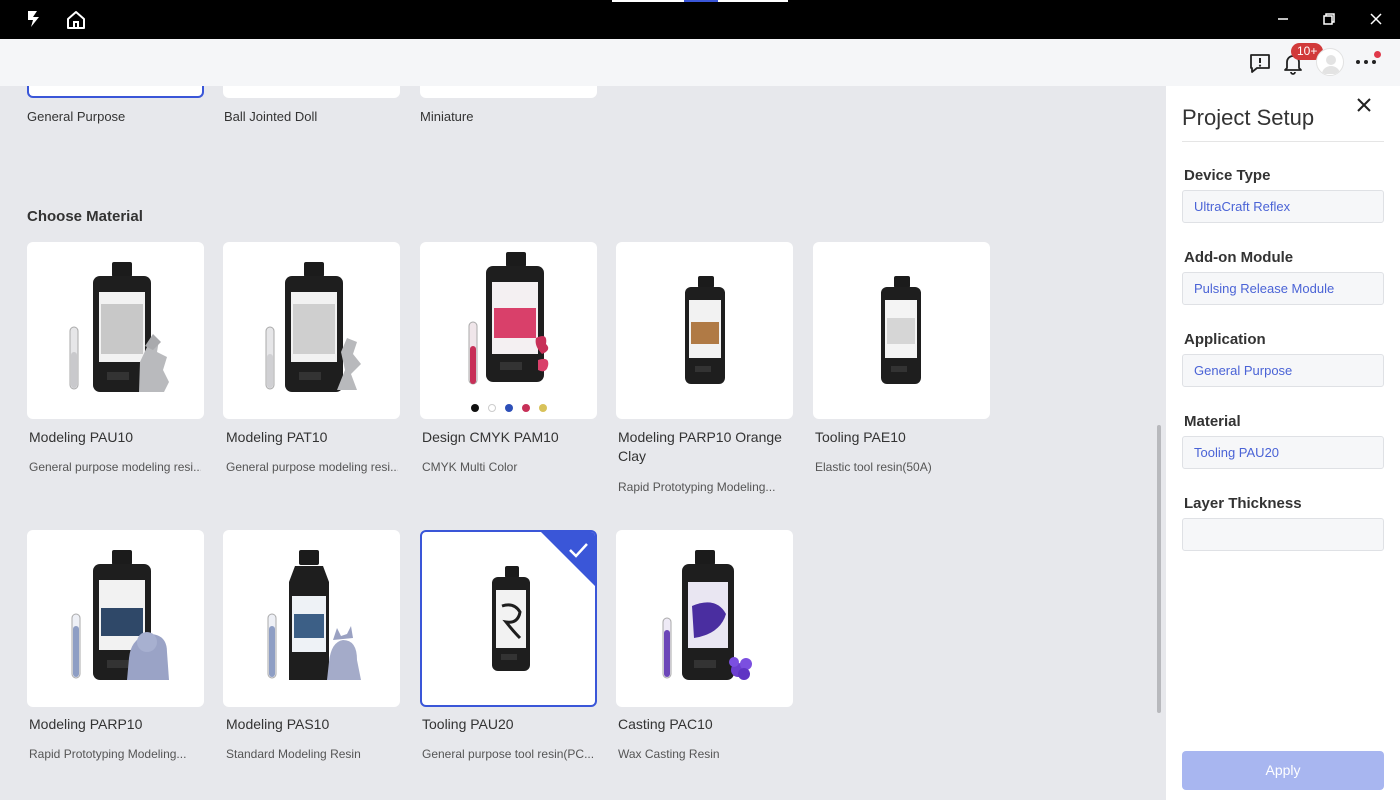 This screenshot has height=800, width=1400. Describe the element at coordinates (1283, 19) in the screenshot. I see `minimize-icon` at that location.